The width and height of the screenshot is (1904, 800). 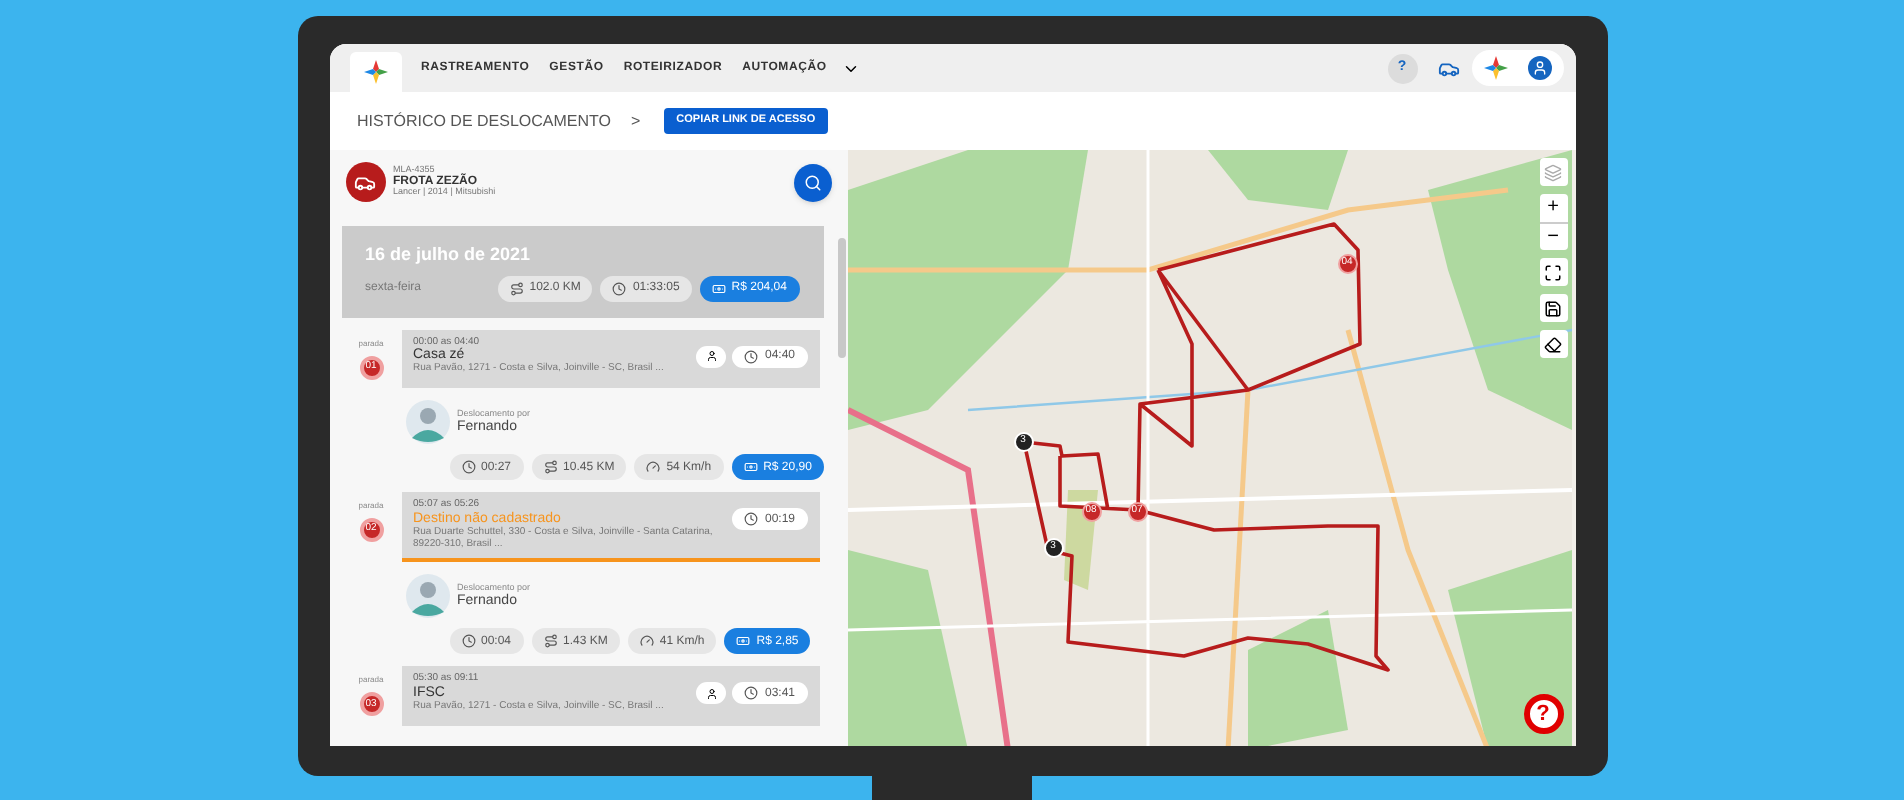 I want to click on eraser-button, so click(x=1553, y=344).